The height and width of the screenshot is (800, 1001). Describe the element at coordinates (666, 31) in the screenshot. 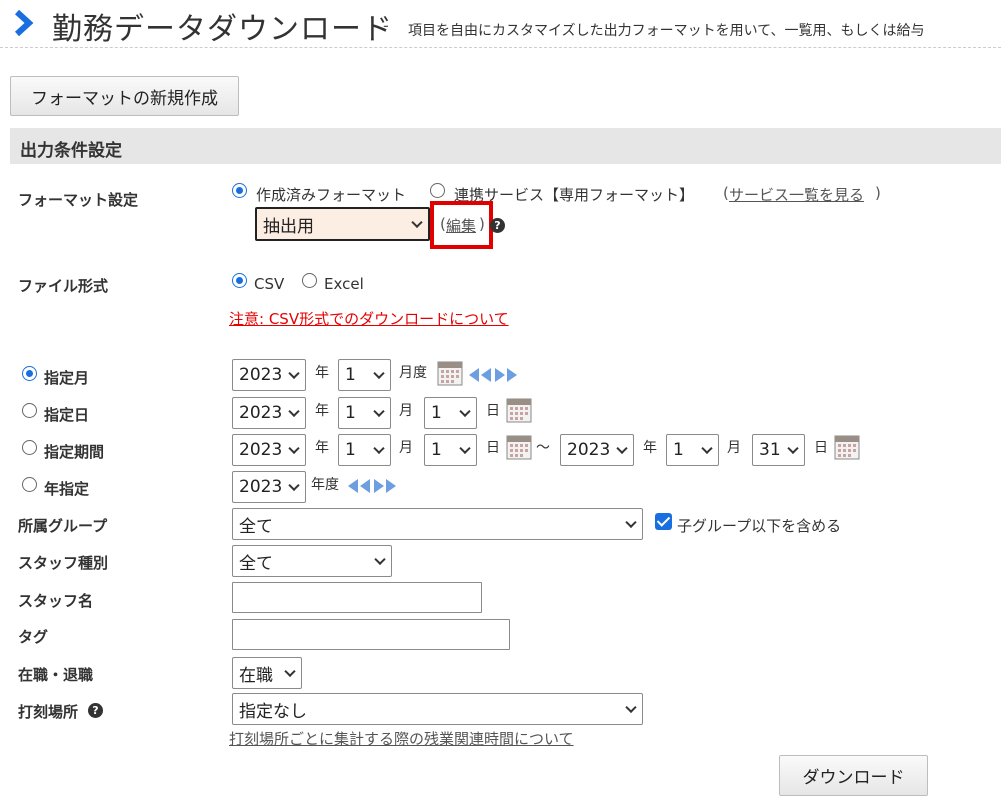

I see `page-description: 項目を自由にカスタマイズした出力フォーマットを用いて、一覧用、もしくは給与` at that location.